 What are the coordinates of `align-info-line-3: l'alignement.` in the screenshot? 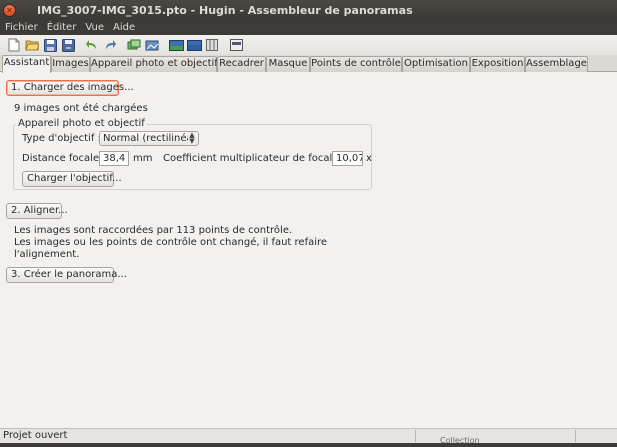 It's located at (47, 254).